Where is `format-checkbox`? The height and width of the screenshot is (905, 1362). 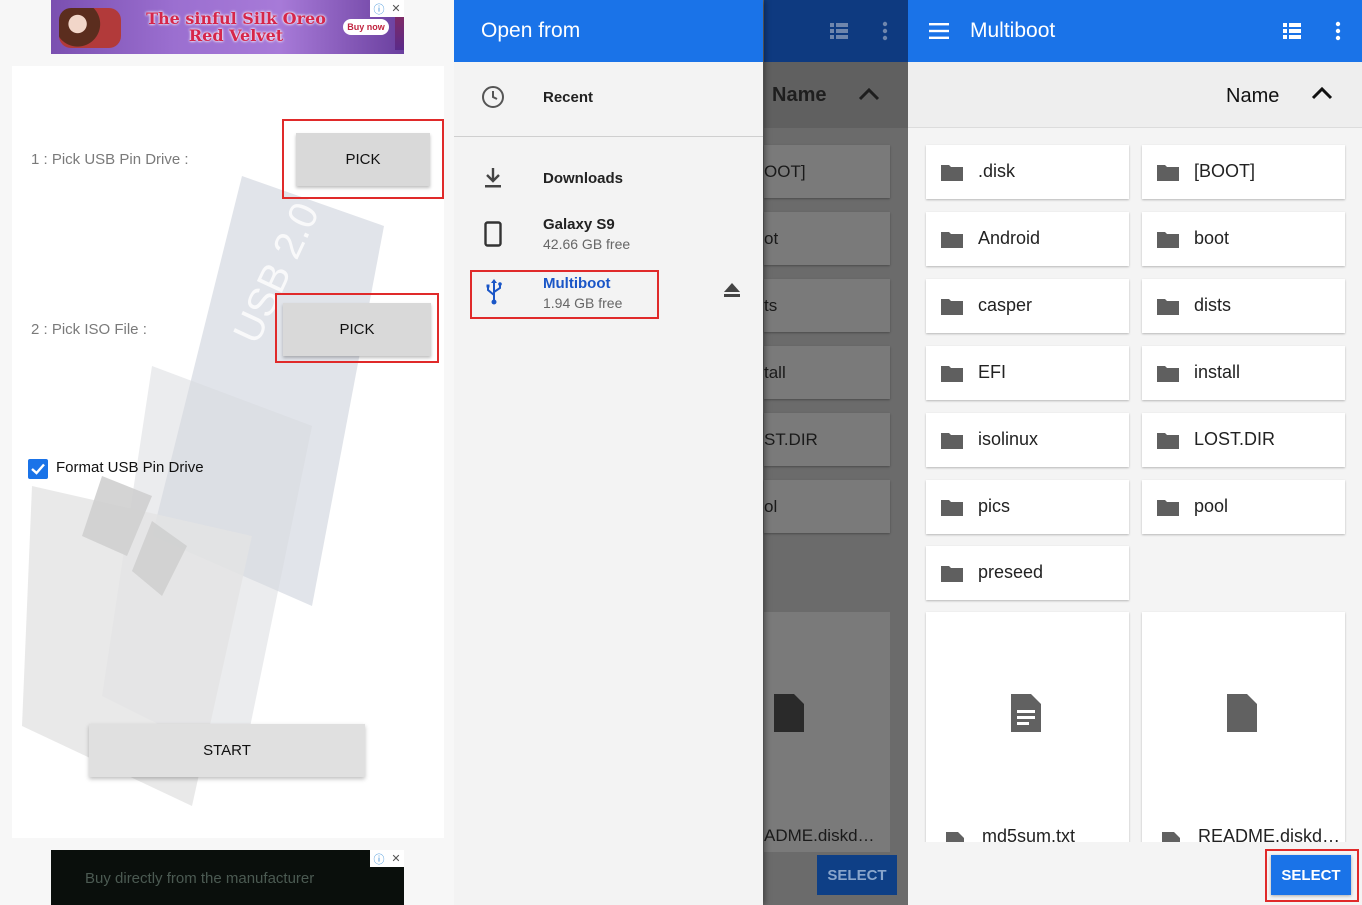
format-checkbox is located at coordinates (38, 469).